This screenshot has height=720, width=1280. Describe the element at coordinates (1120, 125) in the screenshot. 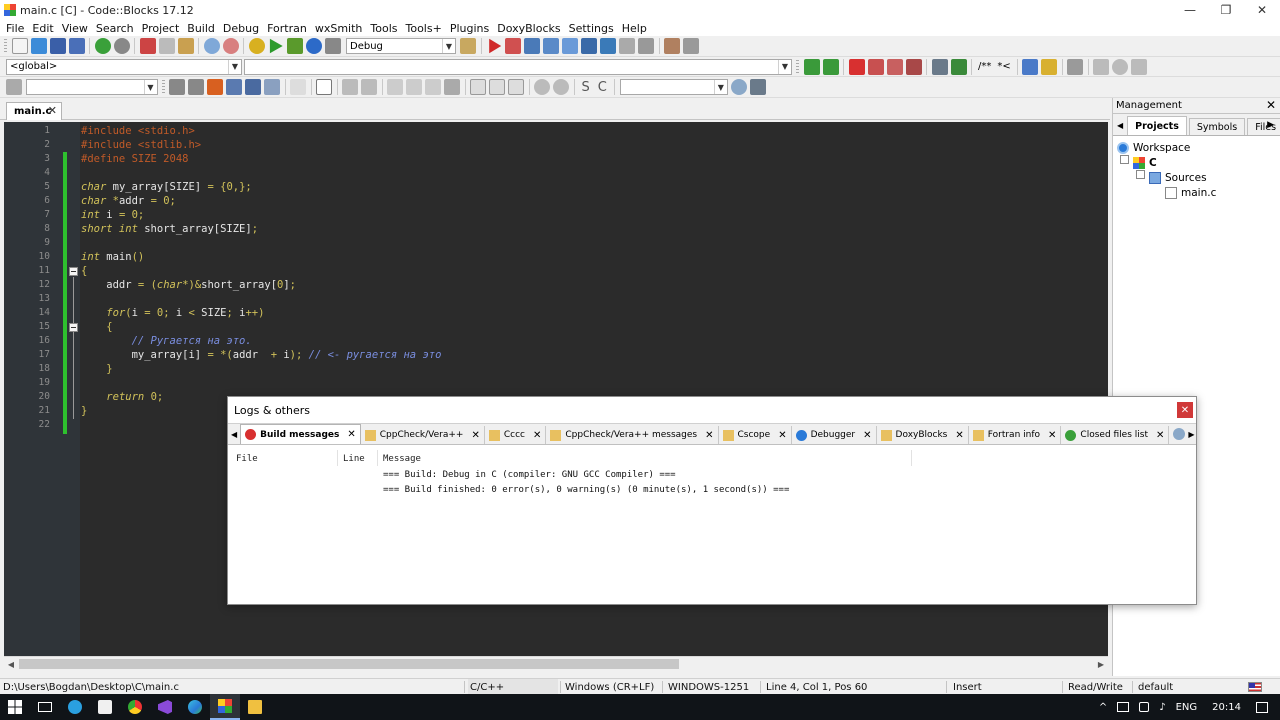

I see `tab-scroll-left-icon: ◀` at that location.